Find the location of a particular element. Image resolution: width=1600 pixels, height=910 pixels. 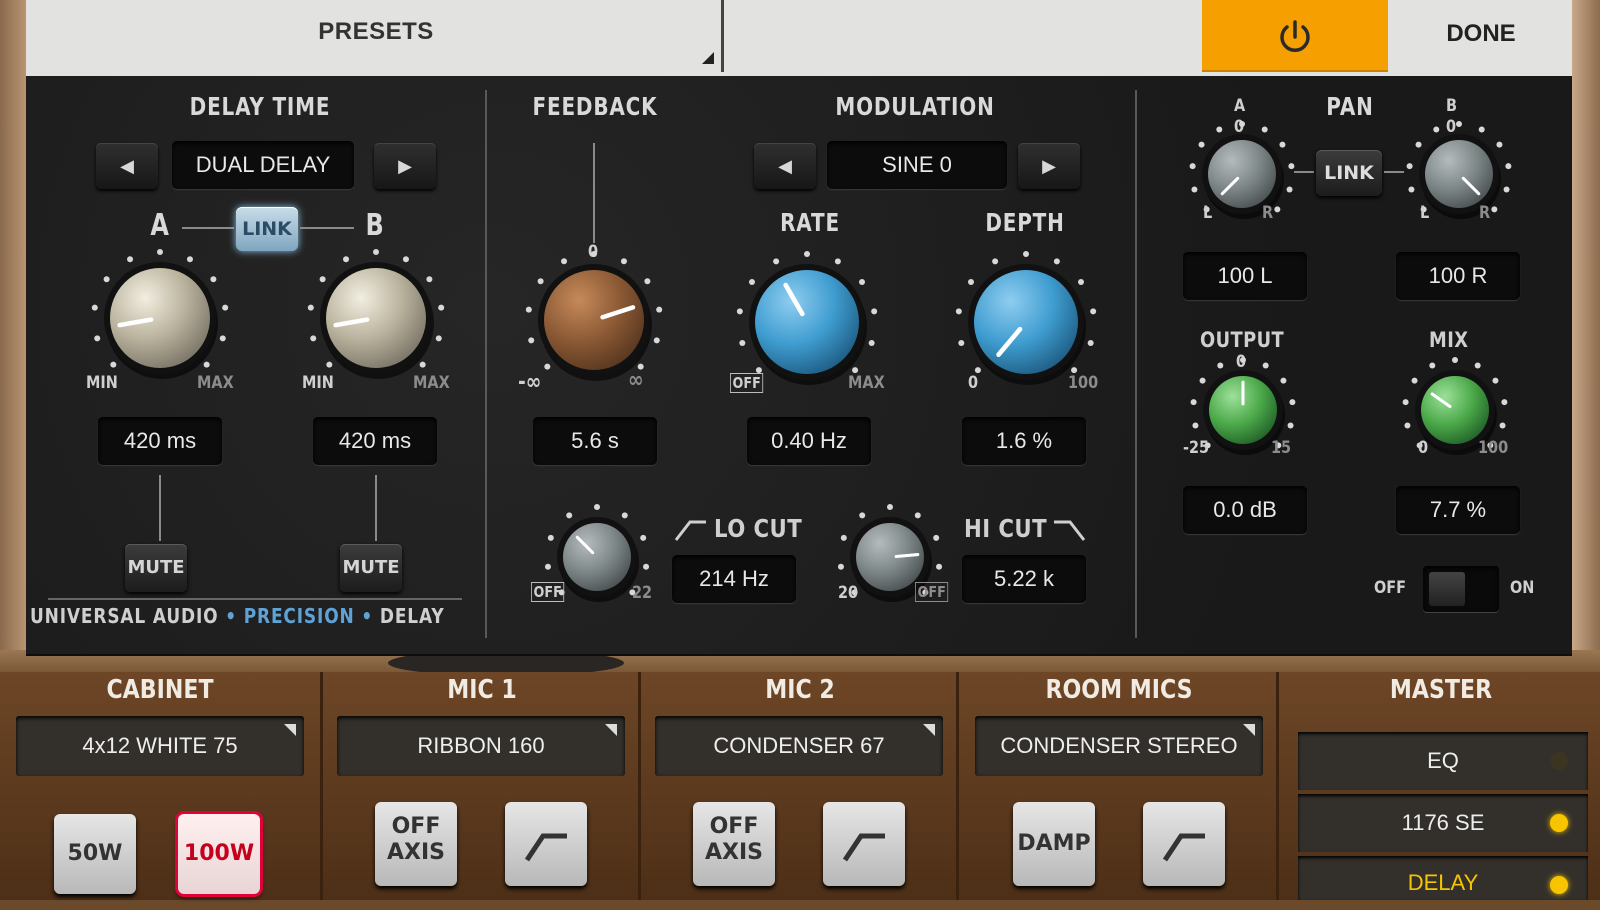

done-label: DONE is located at coordinates (1481, 33).